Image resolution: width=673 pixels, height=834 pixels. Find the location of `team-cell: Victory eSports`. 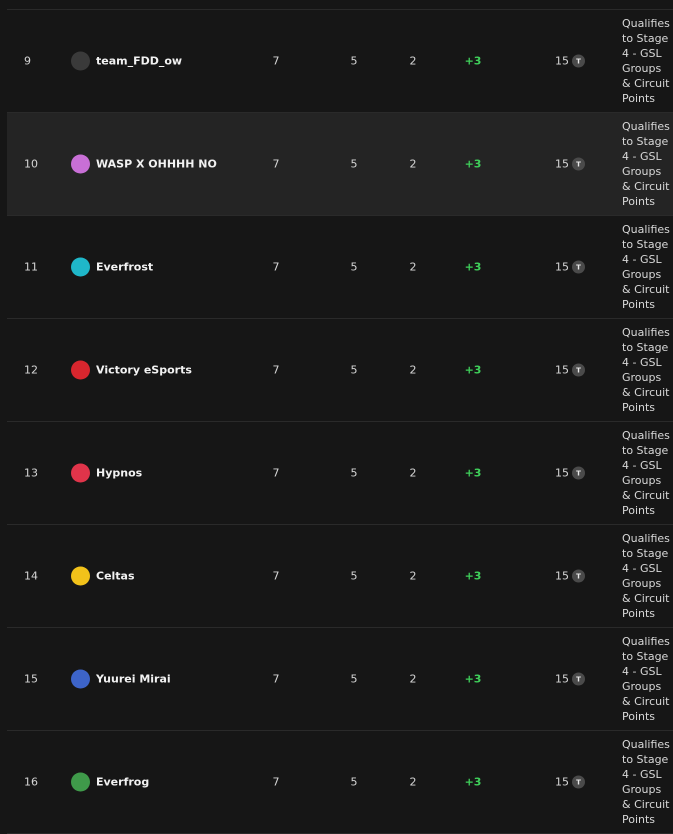

team-cell: Victory eSports is located at coordinates (131, 370).